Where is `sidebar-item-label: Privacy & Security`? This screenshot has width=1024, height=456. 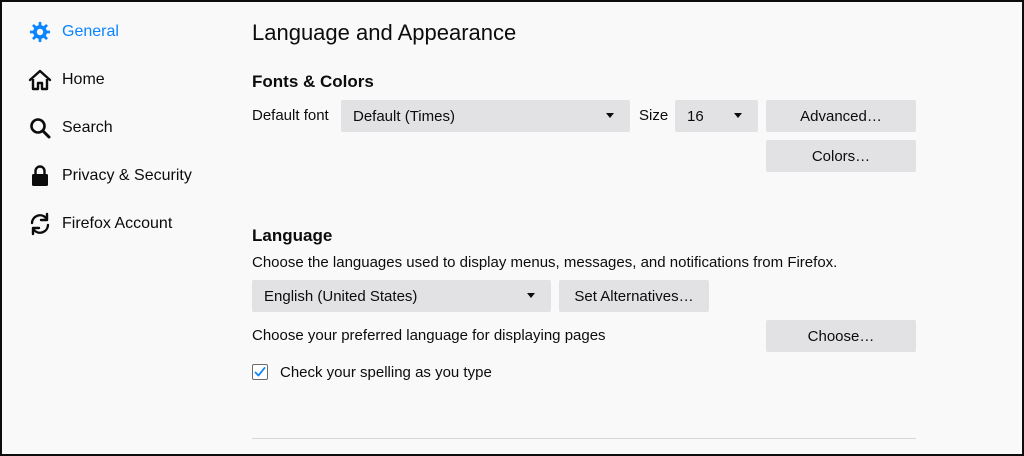
sidebar-item-label: Privacy & Security is located at coordinates (127, 175).